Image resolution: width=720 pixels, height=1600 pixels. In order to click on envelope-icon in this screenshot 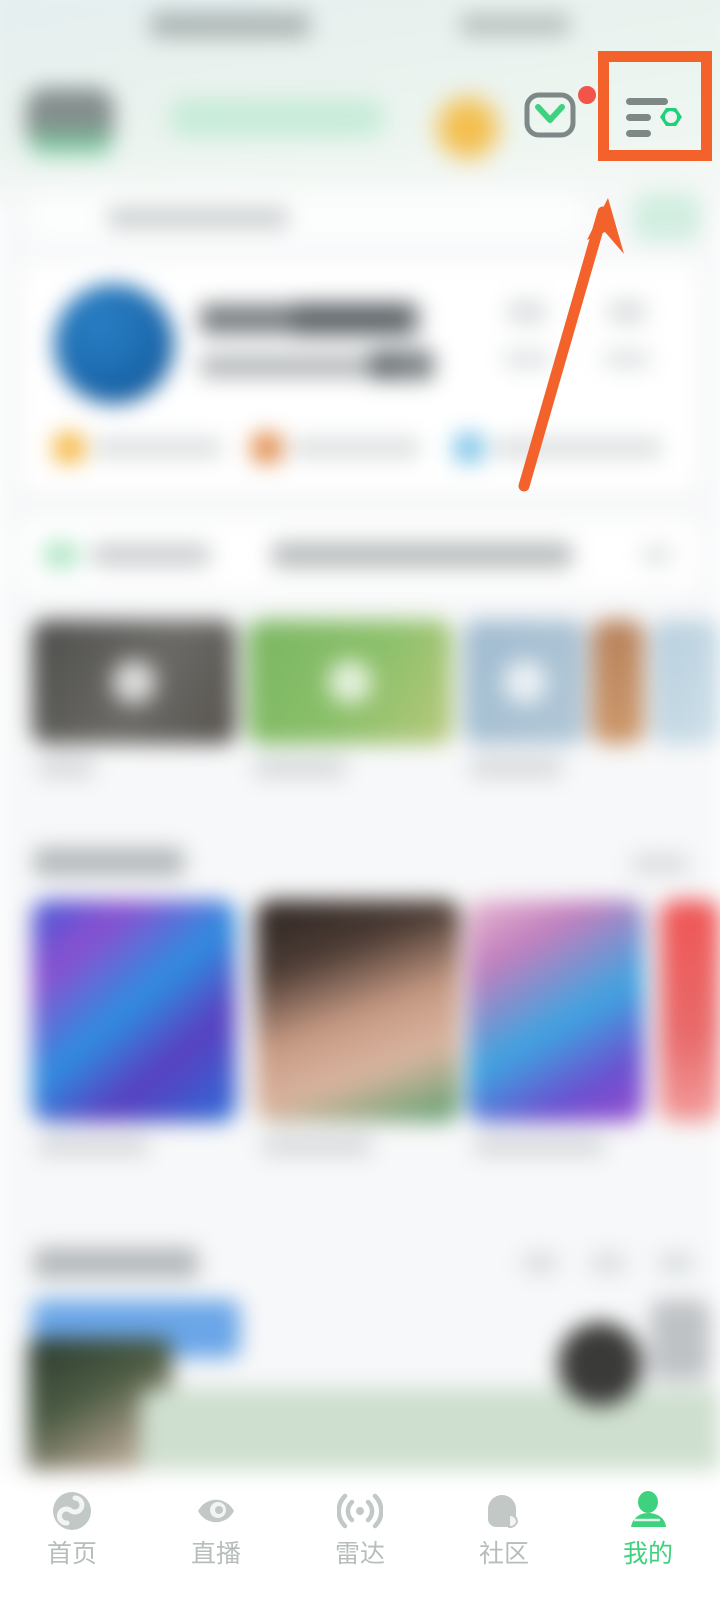, I will do `click(550, 115)`.